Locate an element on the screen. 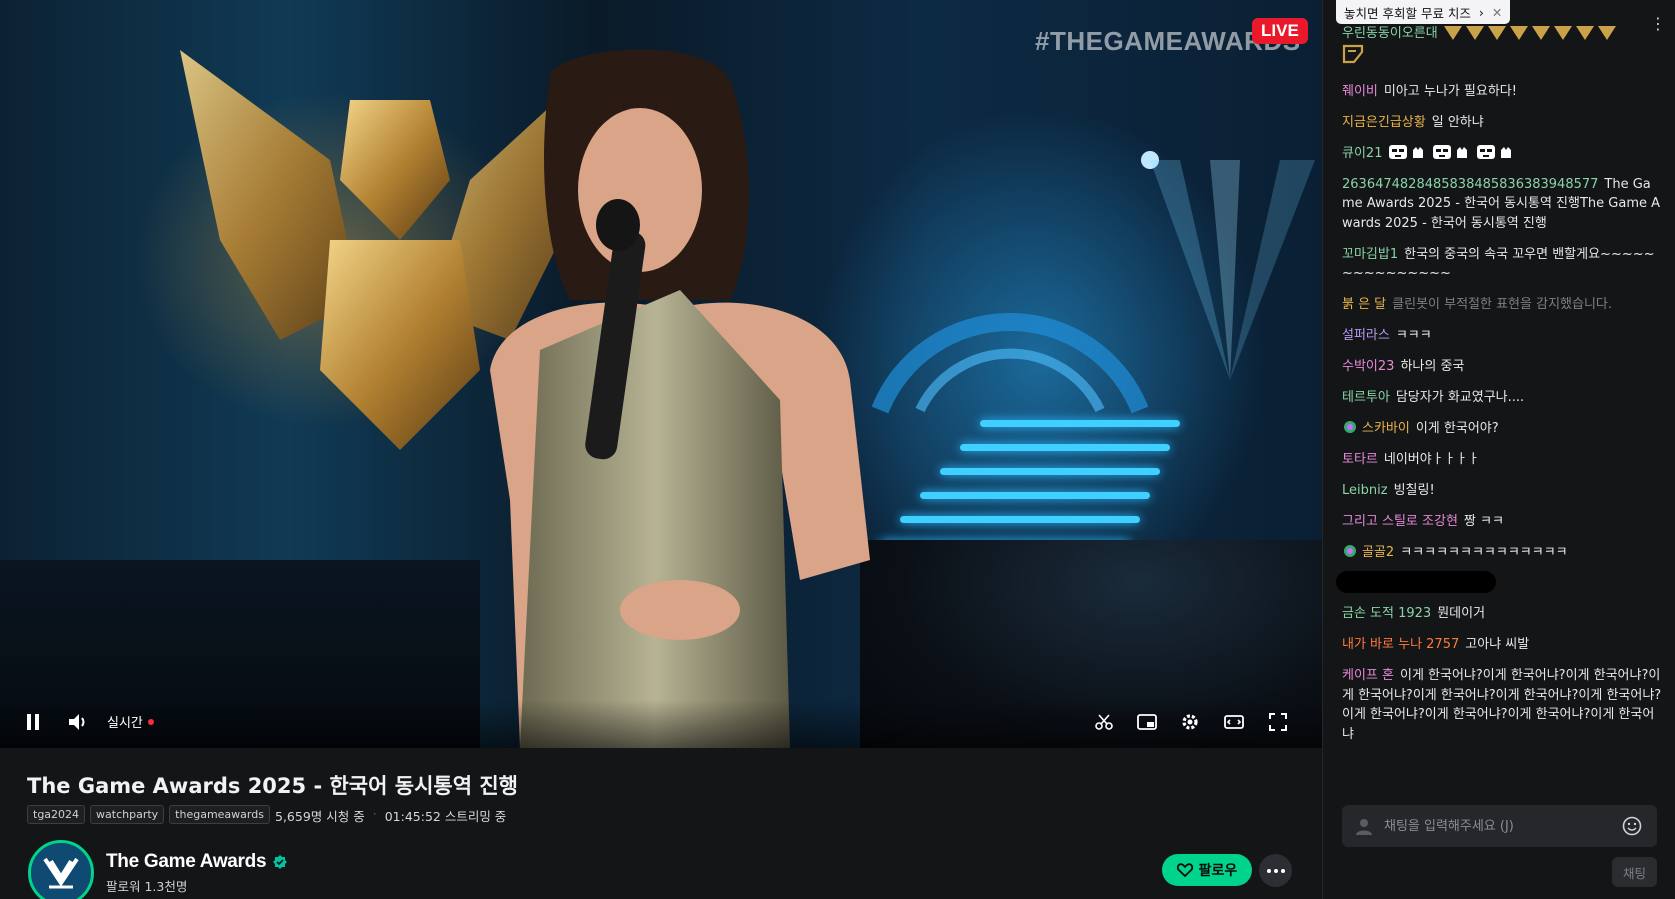 Image resolution: width=1675 pixels, height=899 pixels. chat-text: 미아고 누나가 필요하다! is located at coordinates (1450, 91).